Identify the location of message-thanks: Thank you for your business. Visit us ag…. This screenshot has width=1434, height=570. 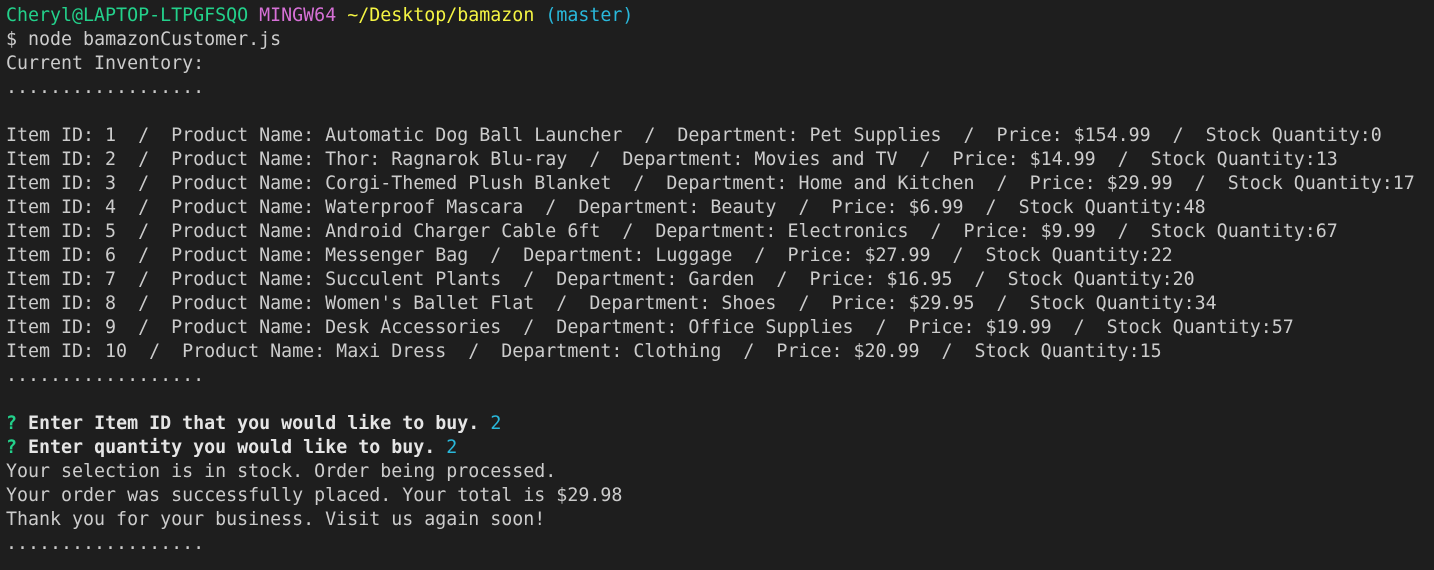
(276, 519).